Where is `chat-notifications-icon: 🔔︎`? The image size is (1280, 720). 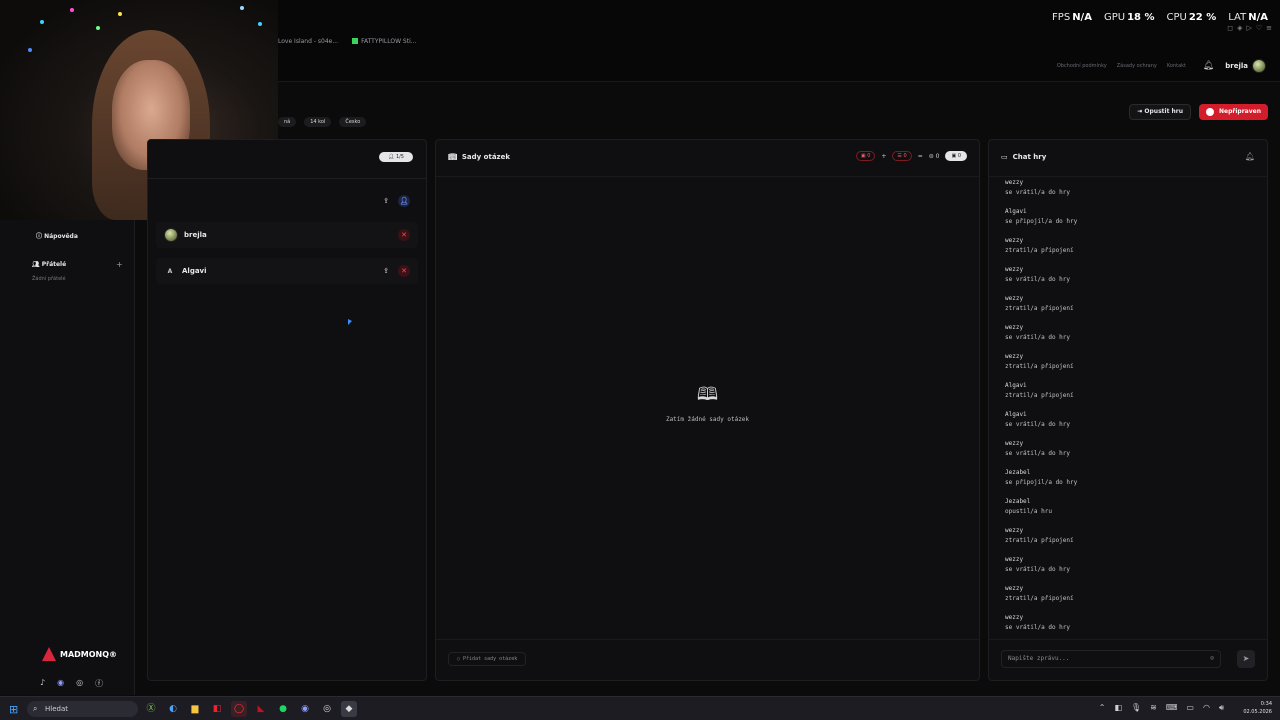 chat-notifications-icon: 🔔︎ is located at coordinates (1250, 156).